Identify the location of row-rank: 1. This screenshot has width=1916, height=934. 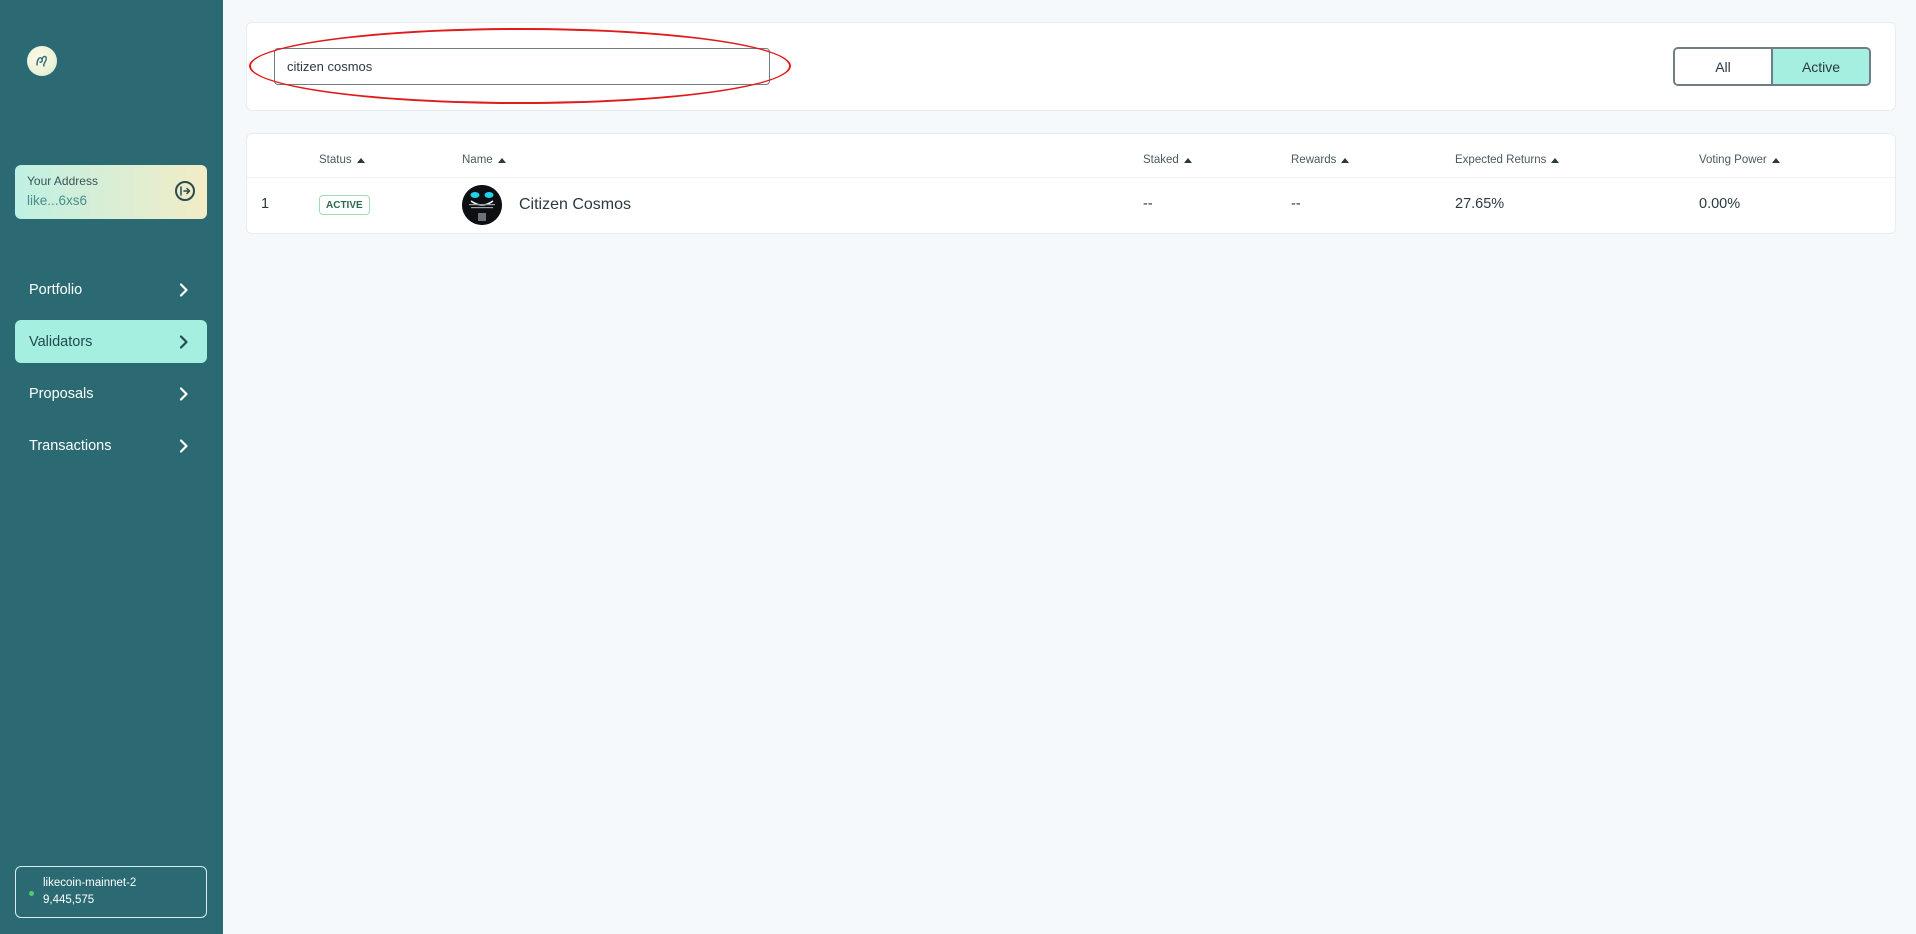
(265, 204).